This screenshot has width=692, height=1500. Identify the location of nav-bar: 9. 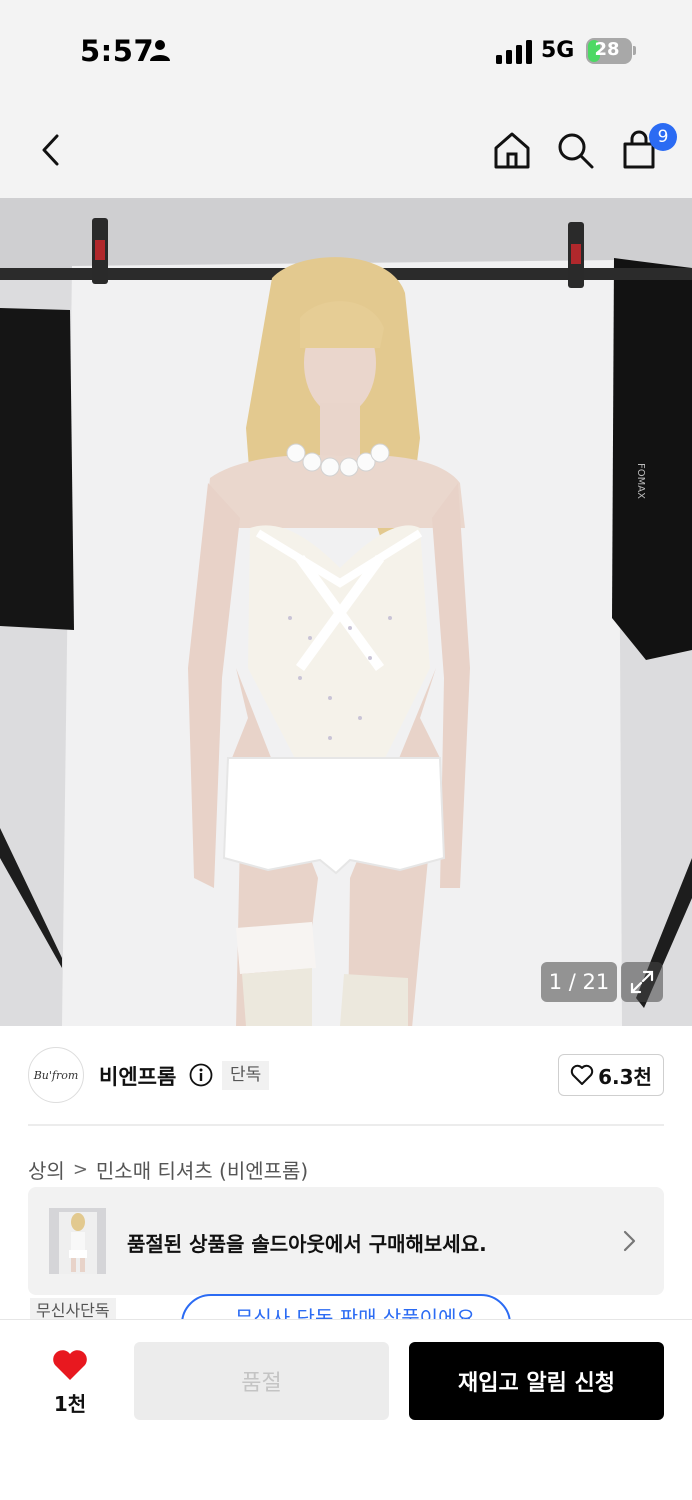
(346, 149).